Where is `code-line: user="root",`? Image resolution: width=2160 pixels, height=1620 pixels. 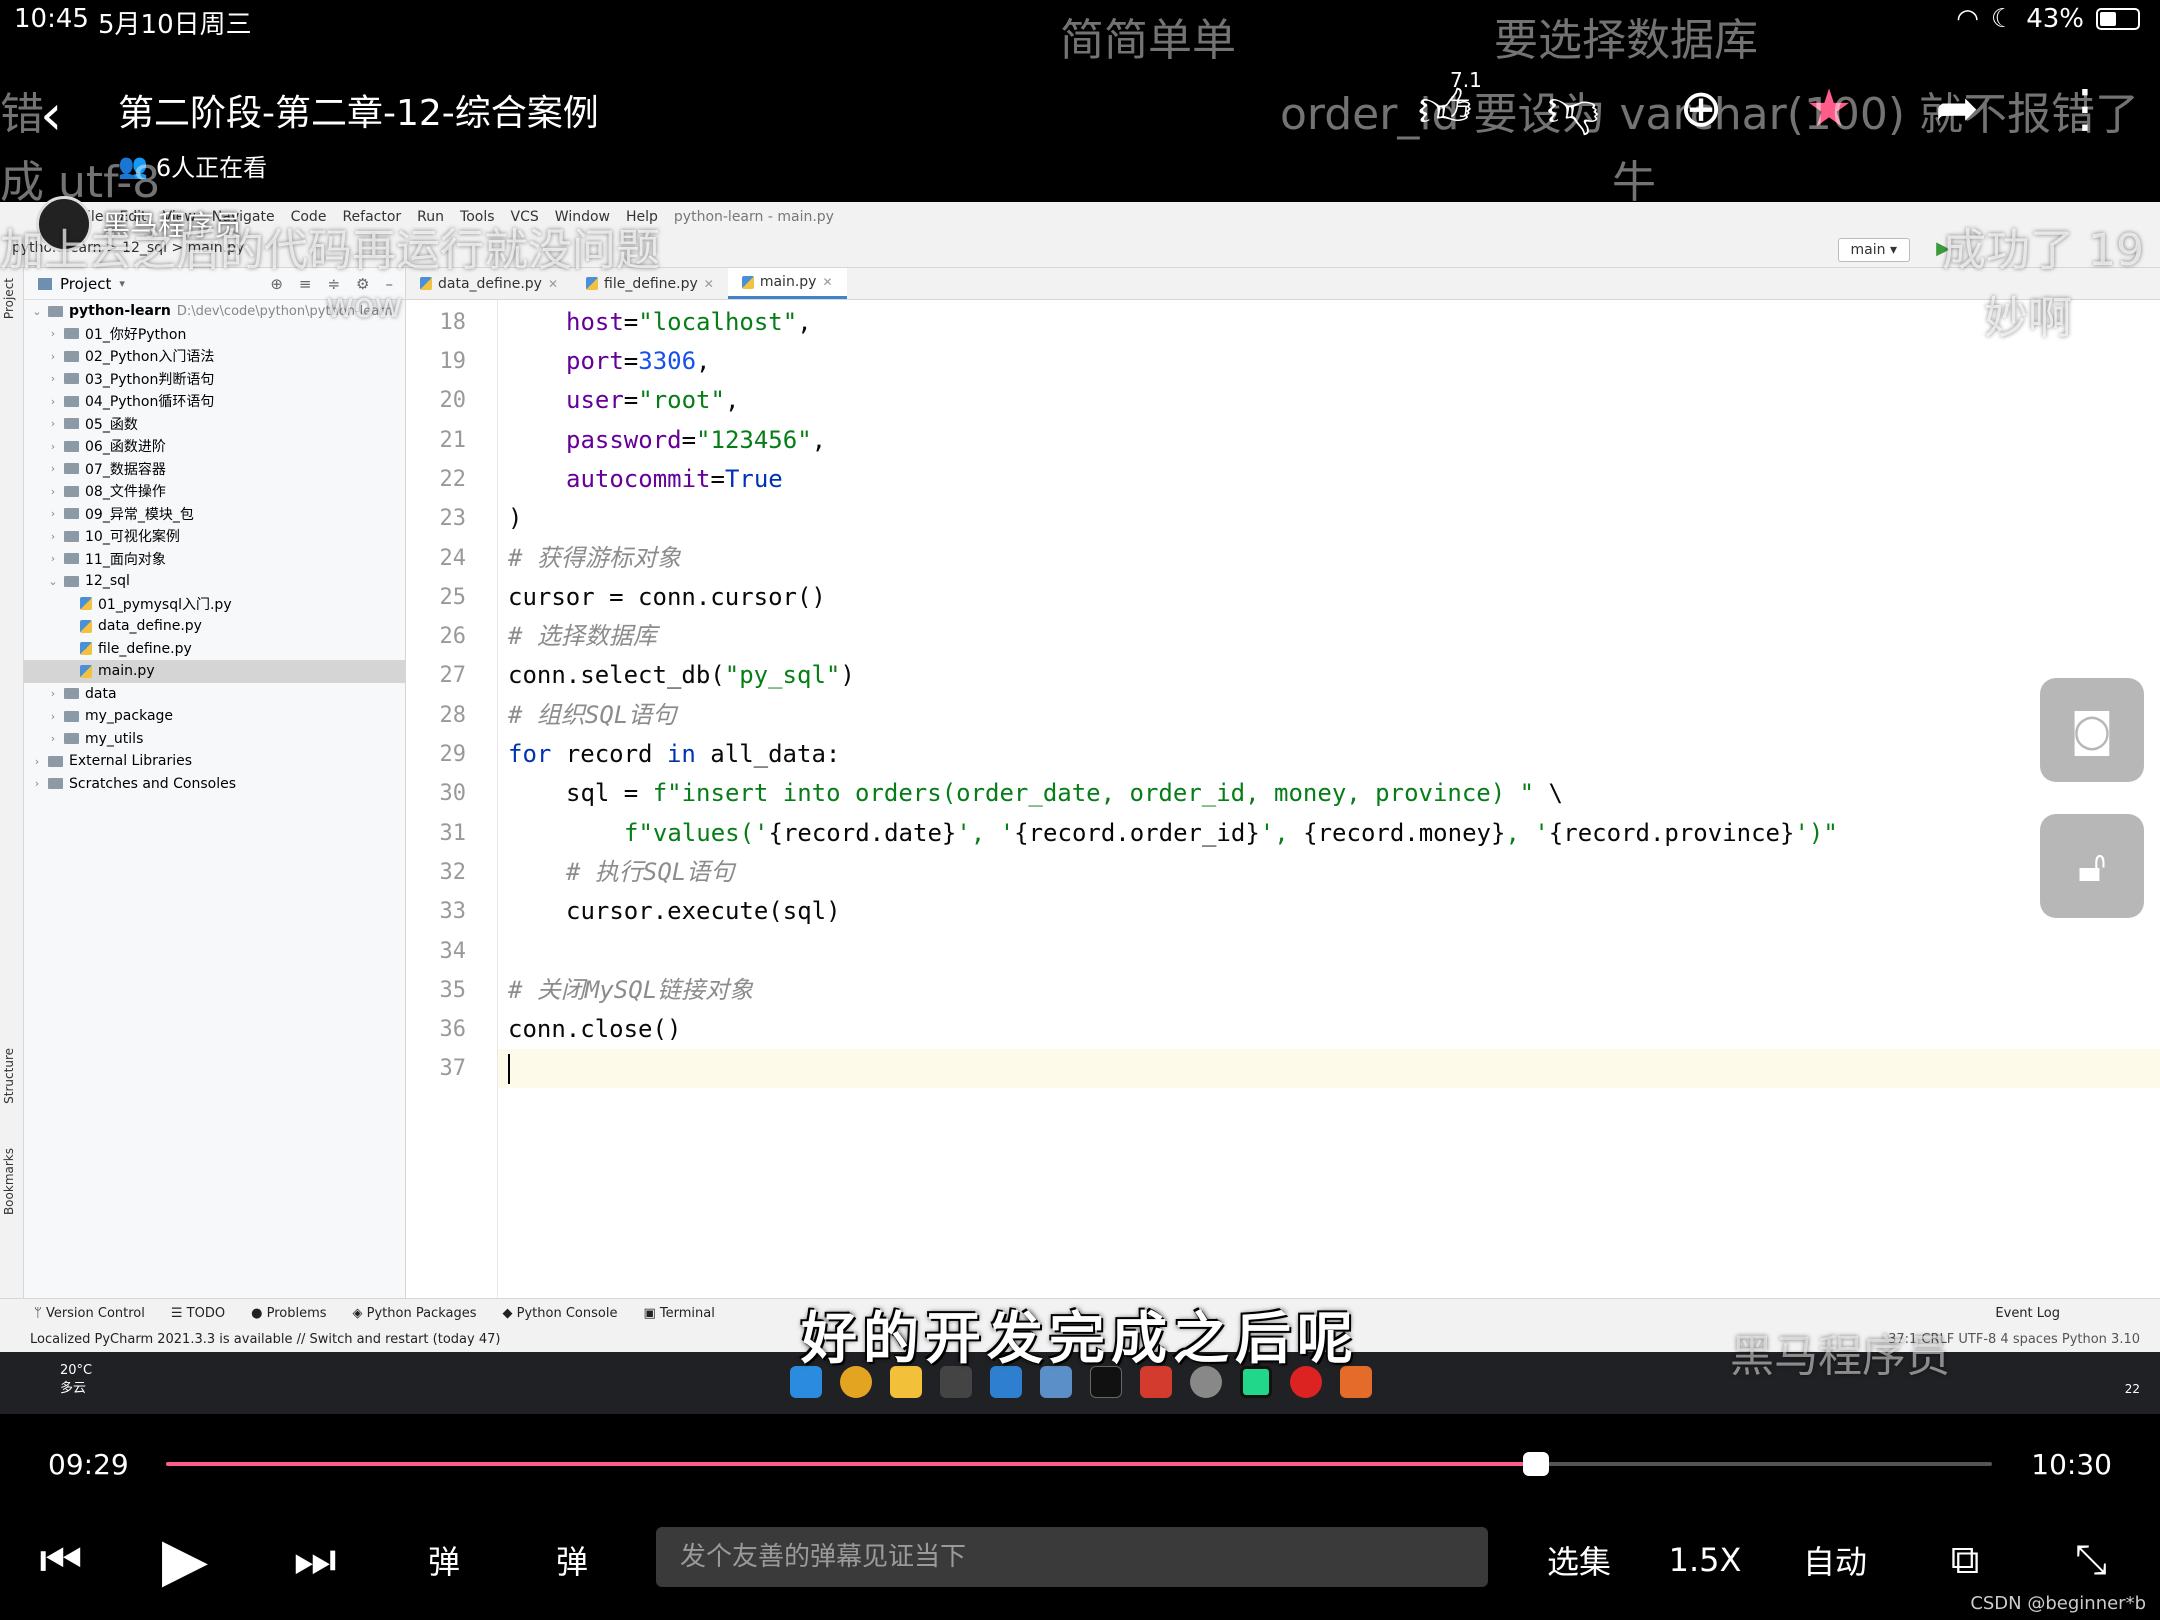 code-line: user="root", is located at coordinates (1329, 400).